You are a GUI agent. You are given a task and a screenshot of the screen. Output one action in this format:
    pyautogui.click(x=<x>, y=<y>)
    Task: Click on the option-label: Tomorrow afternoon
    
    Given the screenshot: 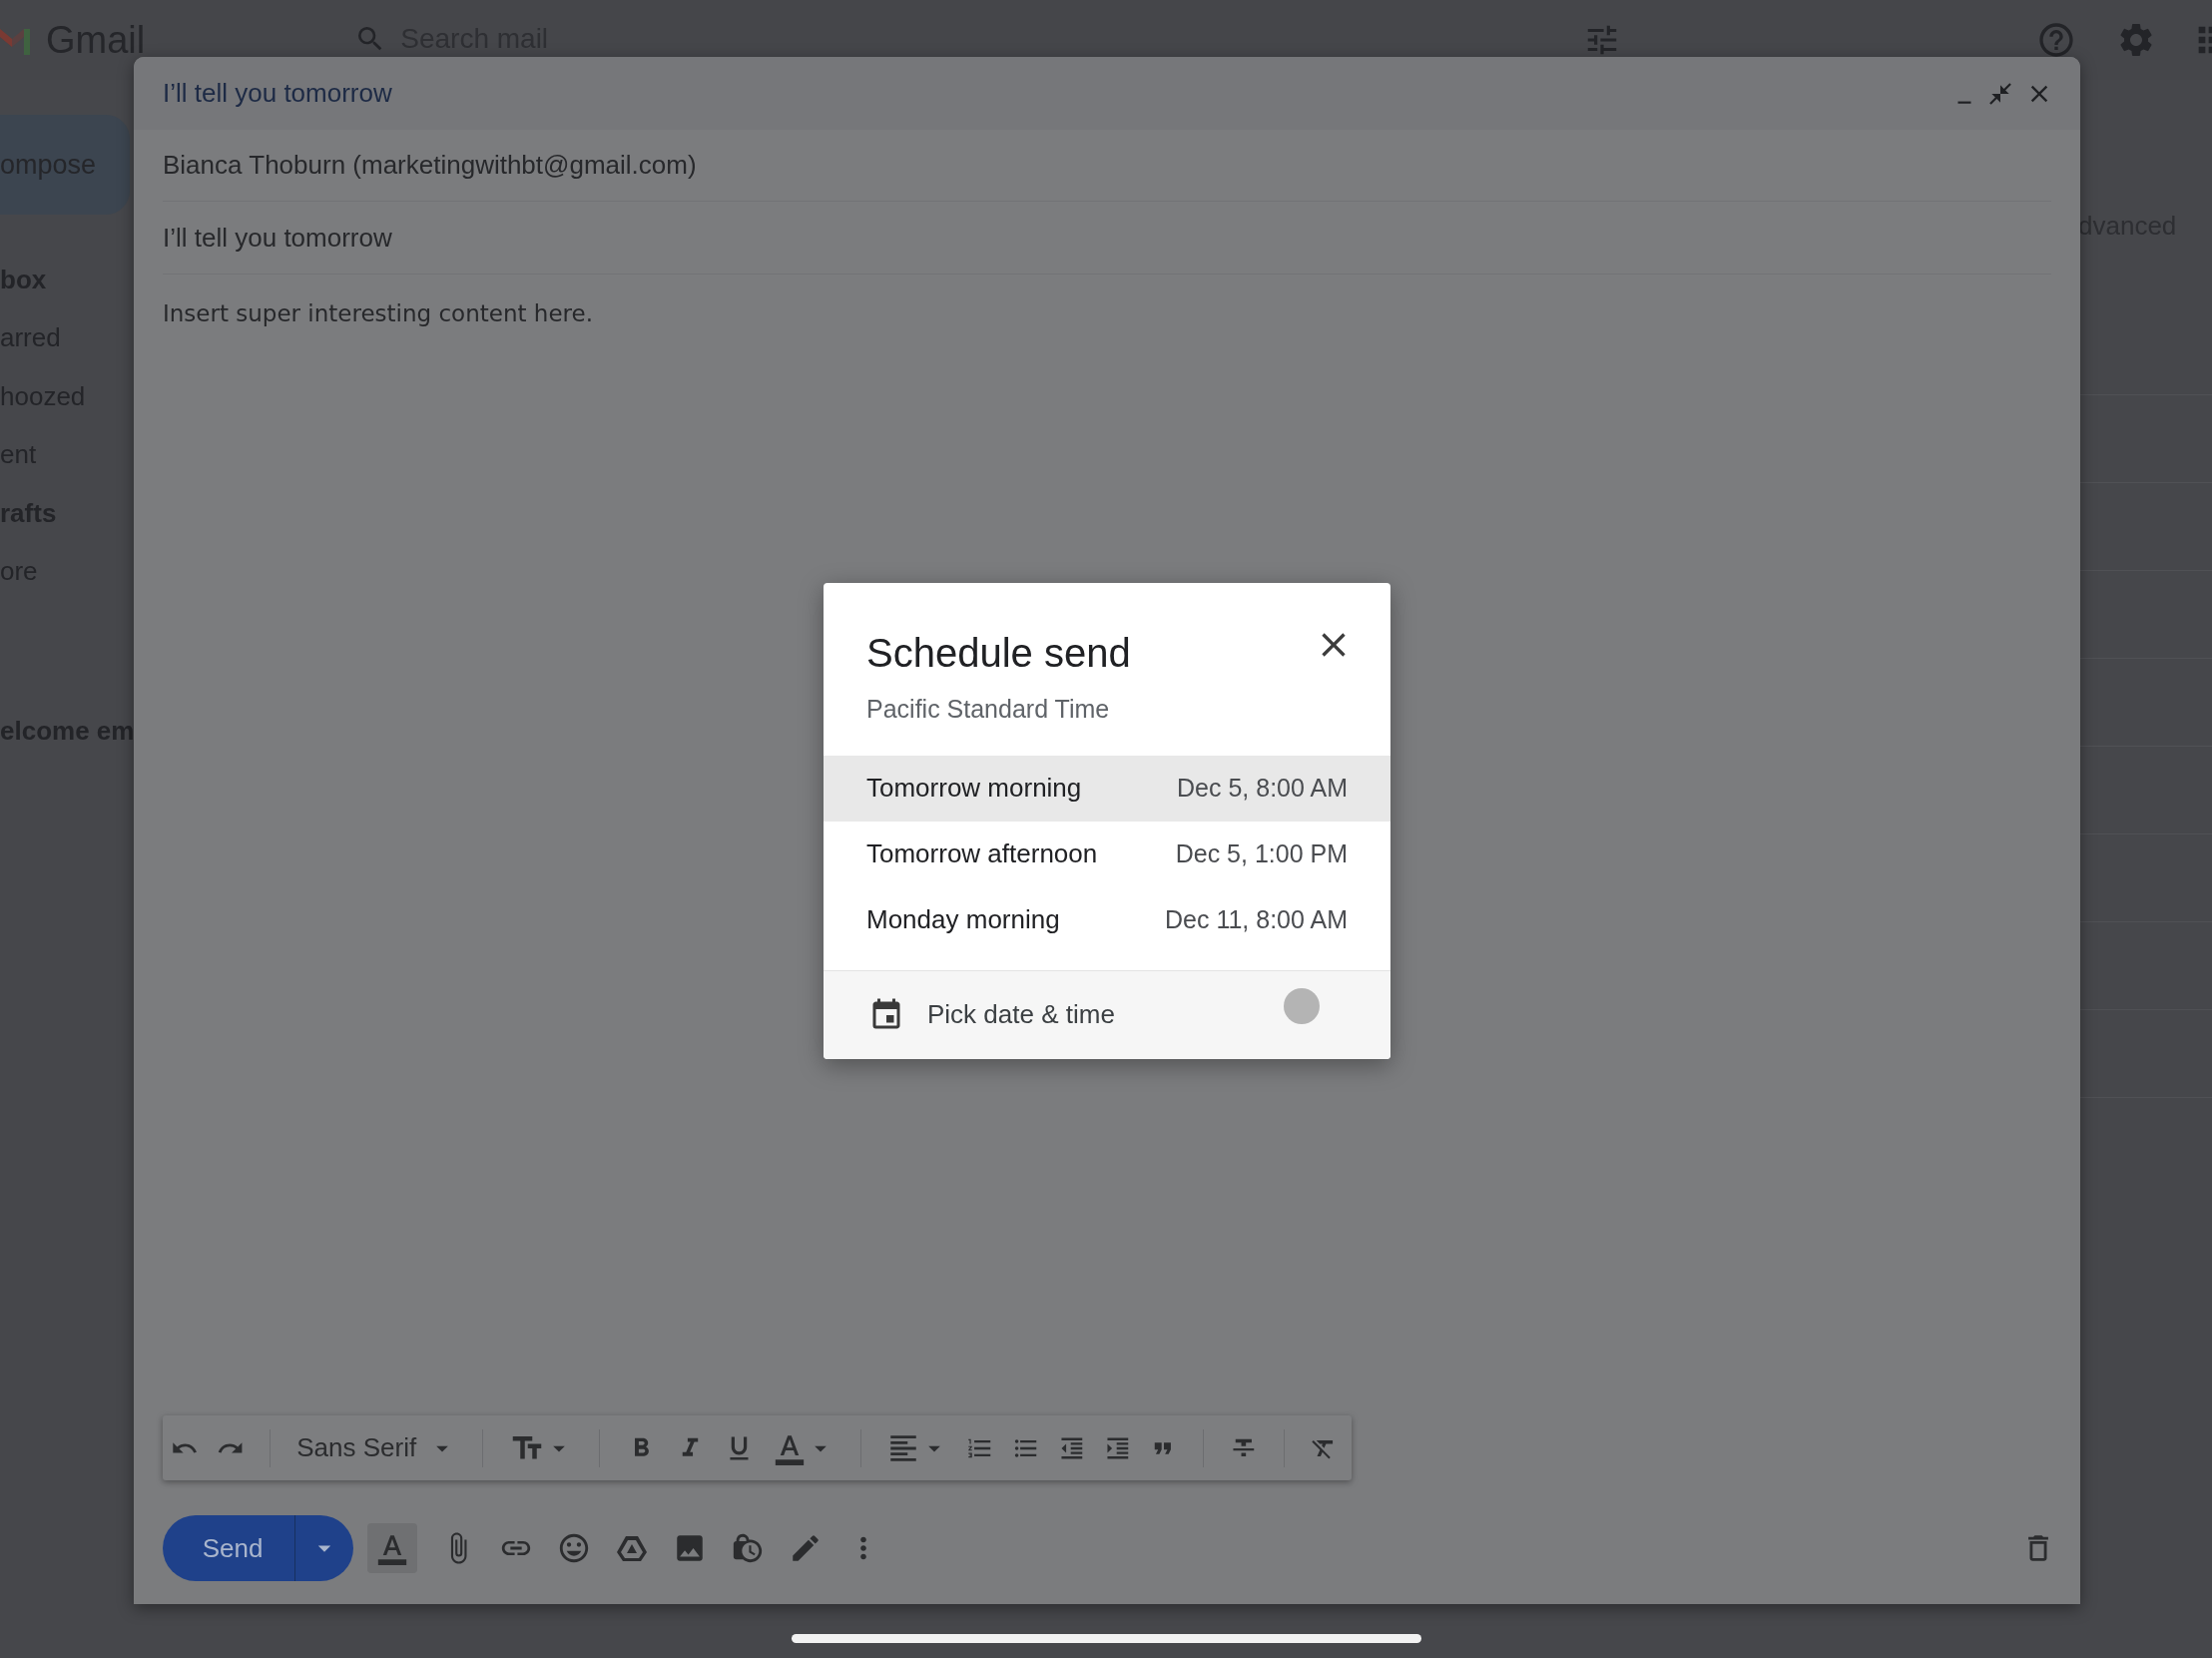 What is the action you would take?
    pyautogui.click(x=982, y=853)
    